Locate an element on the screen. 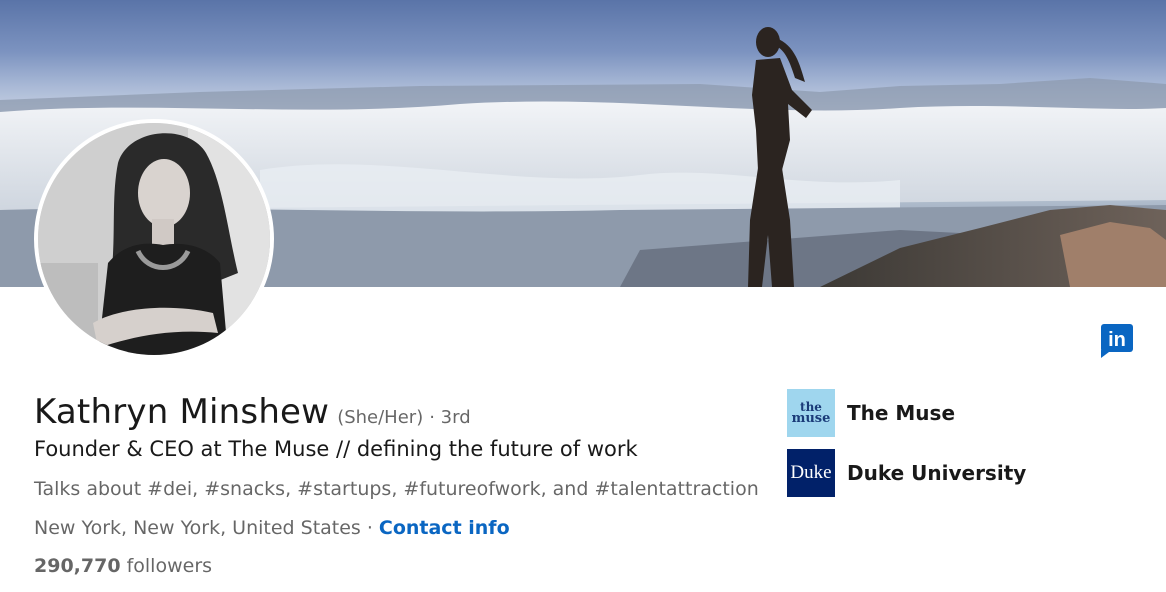  profile-photo is located at coordinates (154, 239).